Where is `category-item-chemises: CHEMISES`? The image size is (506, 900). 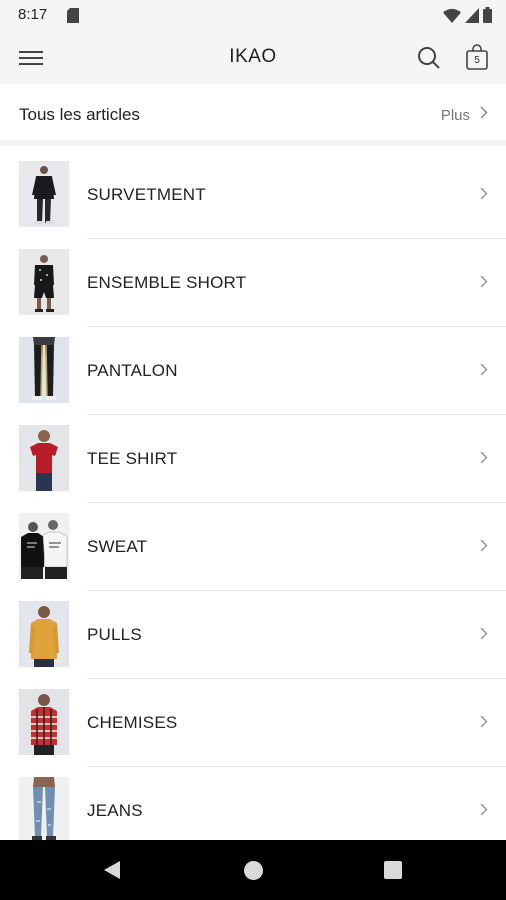
category-item-chemises: CHEMISES is located at coordinates (253, 723).